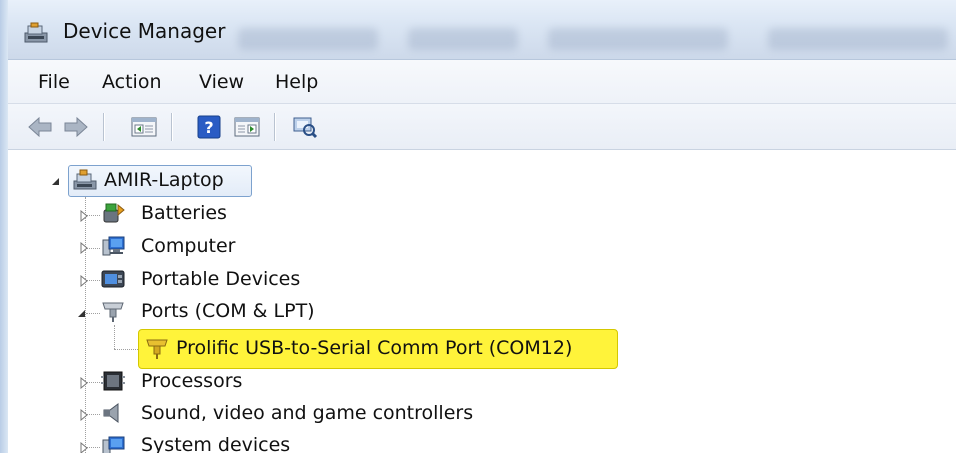 The image size is (956, 453). Describe the element at coordinates (114, 213) in the screenshot. I see `battery-icon` at that location.